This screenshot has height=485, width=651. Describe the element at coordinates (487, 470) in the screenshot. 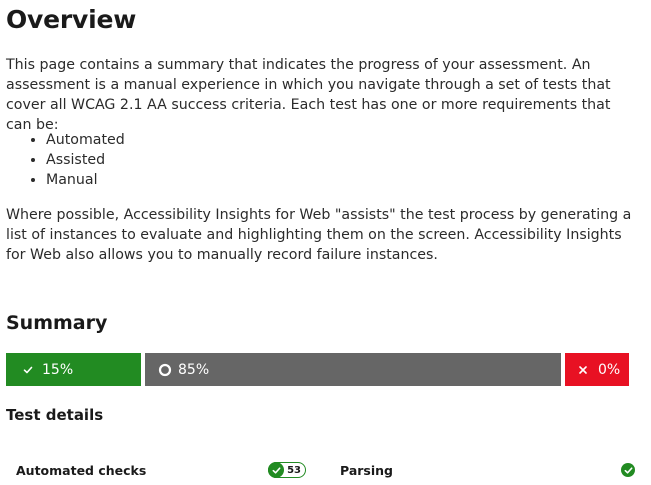

I see `test-detail-parsing: Parsing` at that location.